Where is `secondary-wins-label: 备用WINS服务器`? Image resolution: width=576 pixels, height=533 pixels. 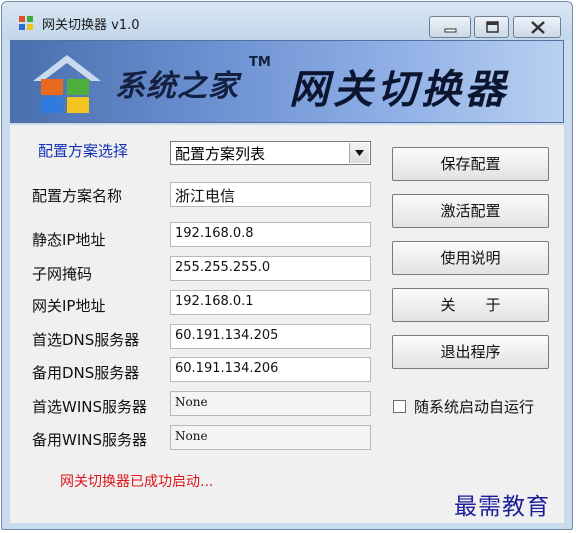 secondary-wins-label: 备用WINS服务器 is located at coordinates (89, 440).